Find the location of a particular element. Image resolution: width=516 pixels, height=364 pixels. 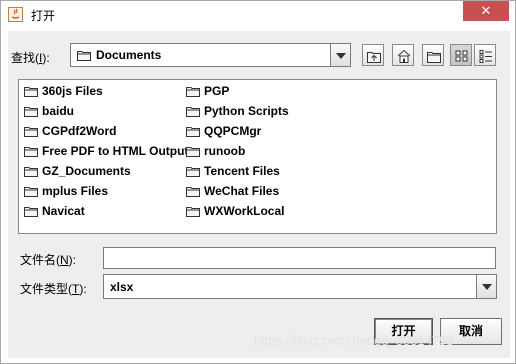

close-button: ✕ is located at coordinates (486, 11).